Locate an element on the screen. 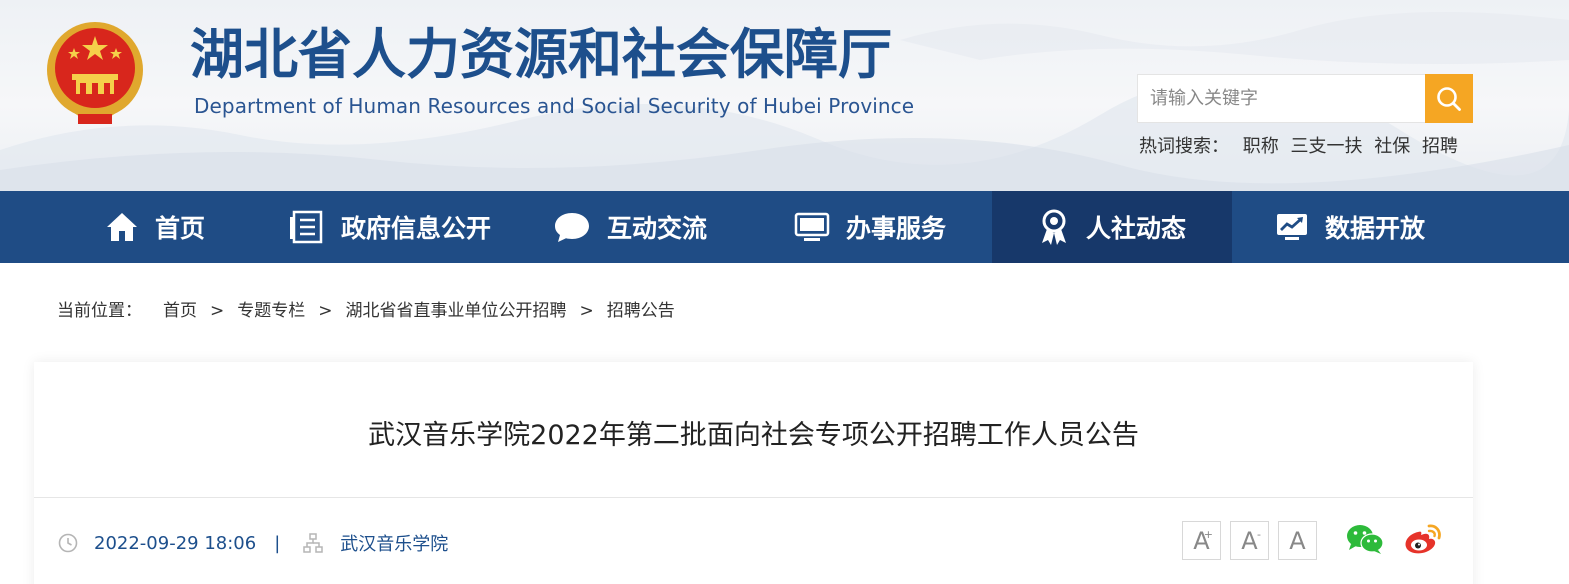  nav-item-label: 政府信息公开 is located at coordinates (415, 228).